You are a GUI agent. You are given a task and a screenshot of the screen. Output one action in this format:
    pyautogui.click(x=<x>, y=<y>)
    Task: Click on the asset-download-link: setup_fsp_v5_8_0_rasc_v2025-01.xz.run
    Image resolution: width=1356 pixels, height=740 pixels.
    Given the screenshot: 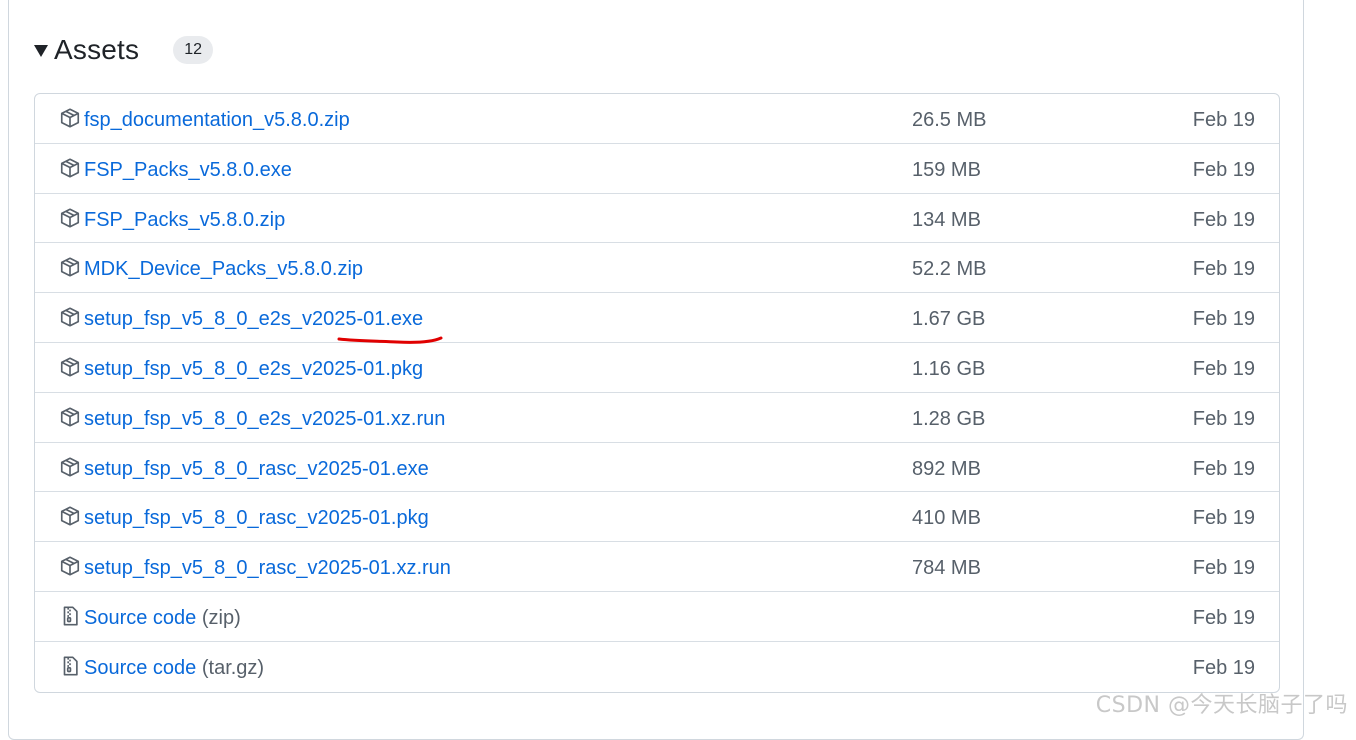 What is the action you would take?
    pyautogui.click(x=267, y=568)
    